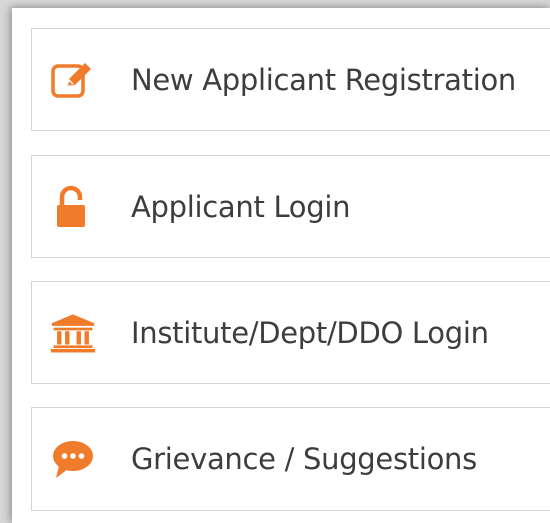 This screenshot has height=523, width=550. Describe the element at coordinates (324, 79) in the screenshot. I see `menu-item-label: New Applicant Registration` at that location.